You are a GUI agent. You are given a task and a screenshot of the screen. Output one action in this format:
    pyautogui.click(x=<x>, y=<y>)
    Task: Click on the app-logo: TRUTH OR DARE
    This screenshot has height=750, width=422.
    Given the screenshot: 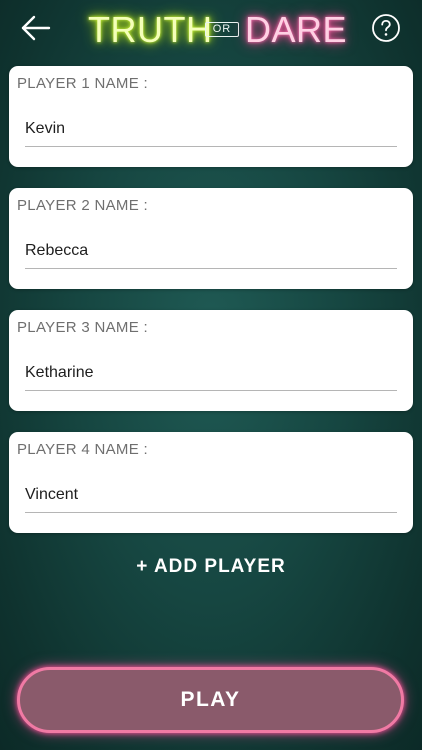 What is the action you would take?
    pyautogui.click(x=217, y=30)
    